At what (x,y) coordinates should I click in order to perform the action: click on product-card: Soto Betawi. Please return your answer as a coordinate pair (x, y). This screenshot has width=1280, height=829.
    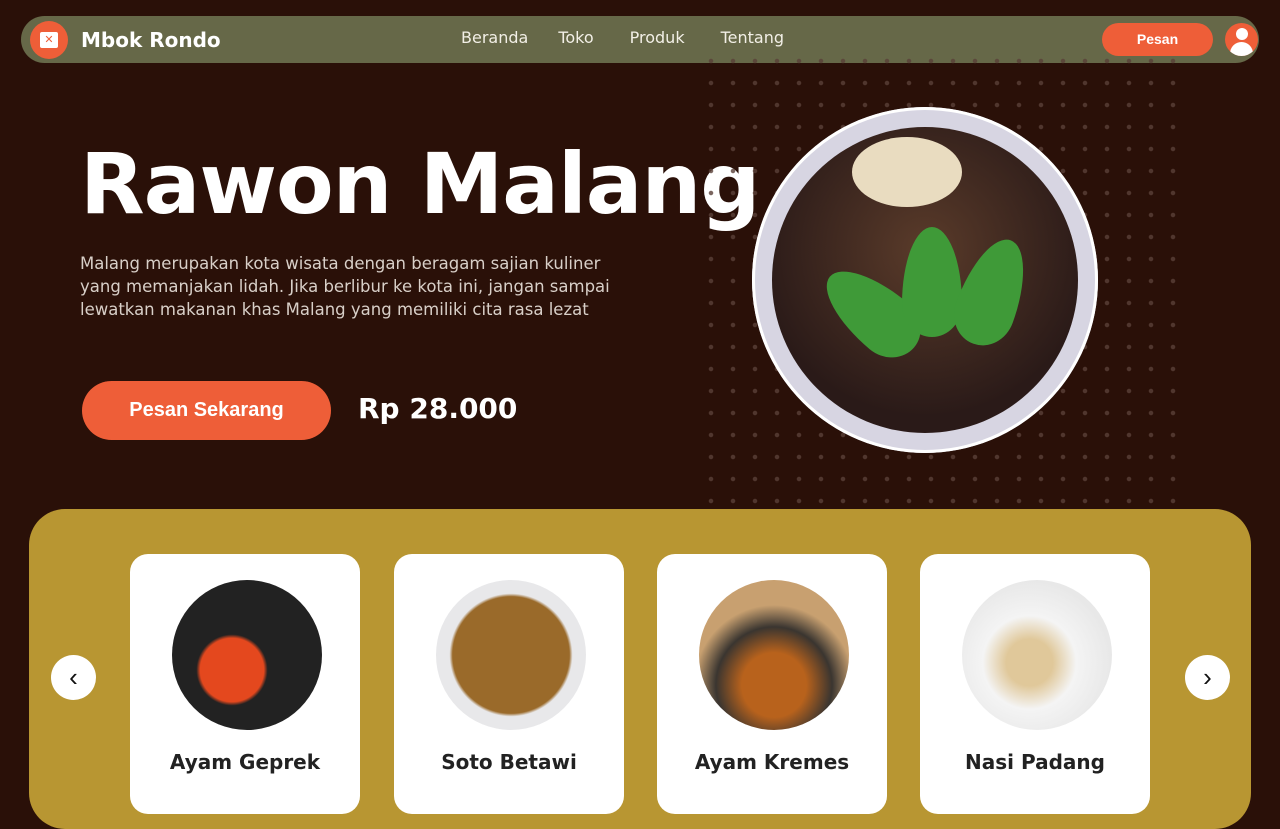
    Looking at the image, I should click on (509, 684).